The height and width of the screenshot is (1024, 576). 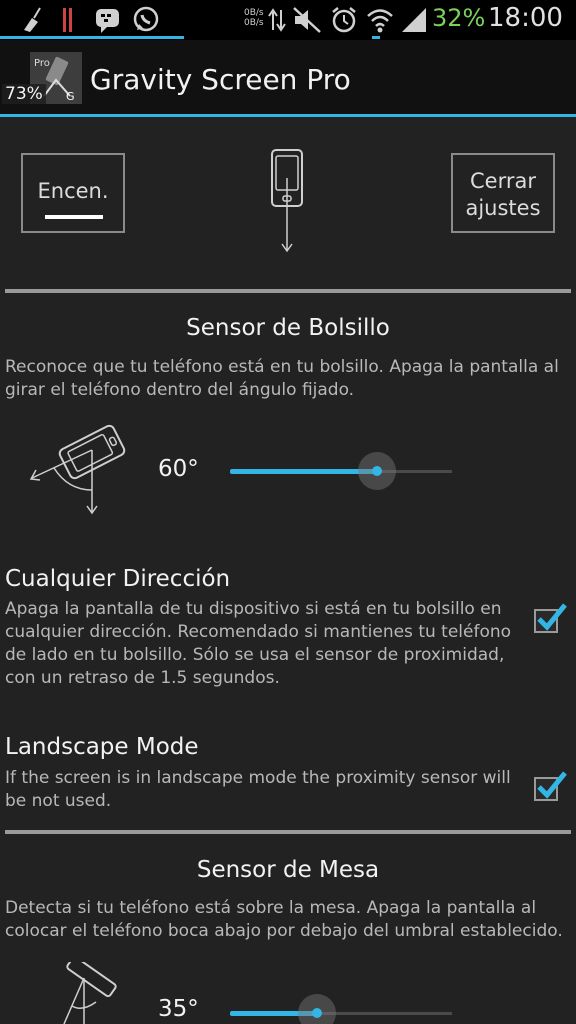 I want to click on pocket-angle-slider, so click(x=341, y=471).